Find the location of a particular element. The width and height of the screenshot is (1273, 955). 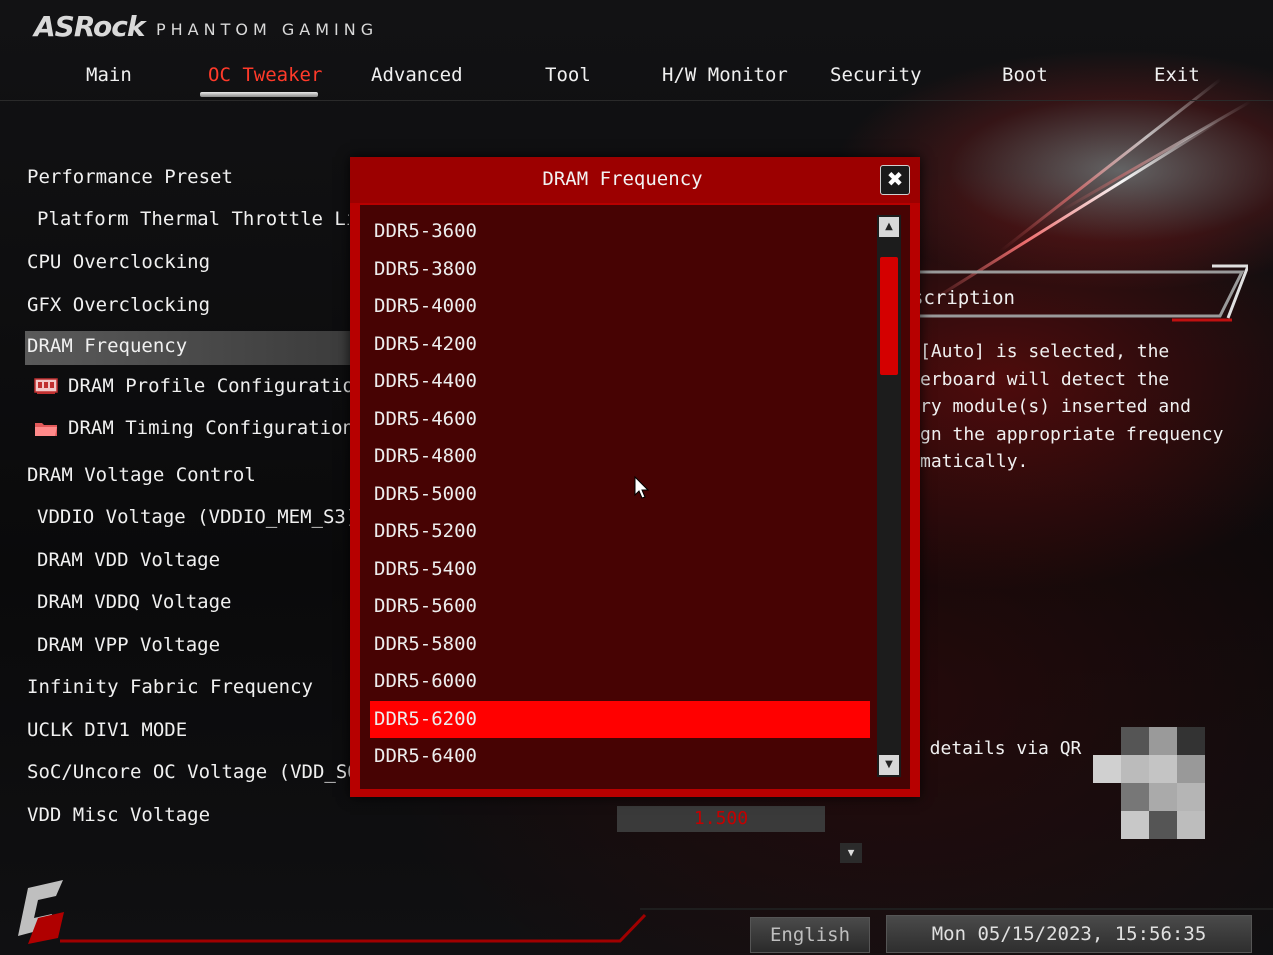

menu-item-vdd-misc-voltage: VDD Misc Voltage is located at coordinates (118, 815).